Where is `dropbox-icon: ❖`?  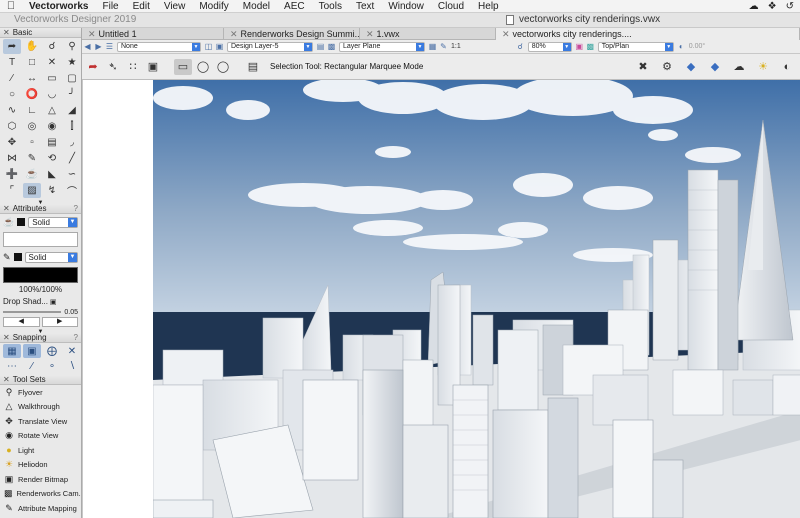
dropbox-icon: ❖ is located at coordinates (772, 6).